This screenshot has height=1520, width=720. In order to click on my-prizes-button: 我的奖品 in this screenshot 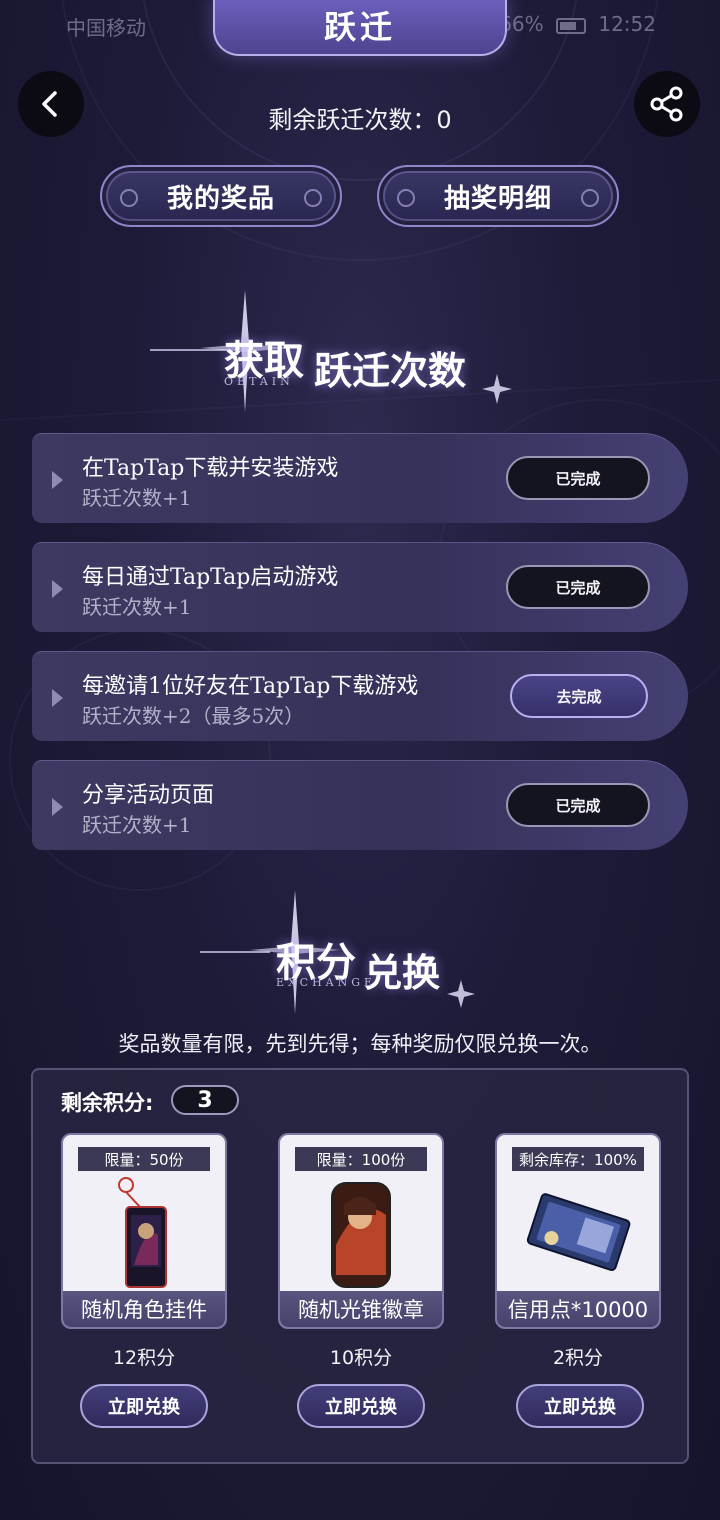, I will do `click(221, 196)`.